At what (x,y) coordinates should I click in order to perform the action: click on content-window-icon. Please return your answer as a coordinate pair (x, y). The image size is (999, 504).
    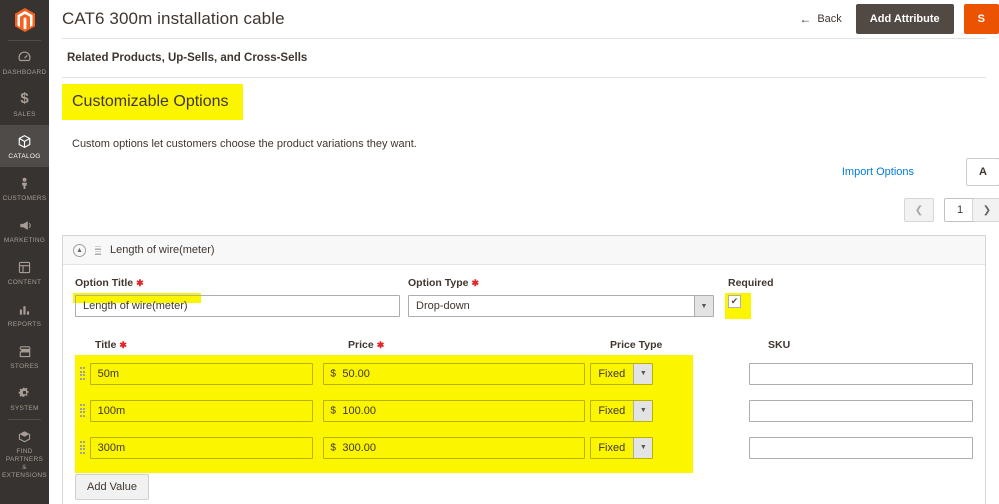
    Looking at the image, I should click on (24, 267).